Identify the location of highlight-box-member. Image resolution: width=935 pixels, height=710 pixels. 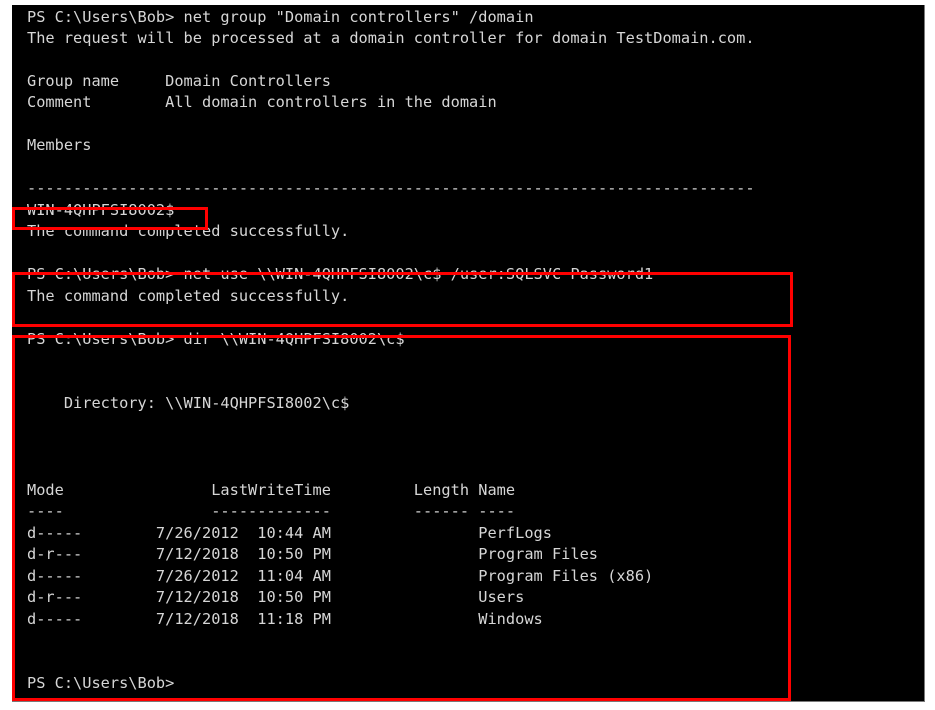
(110, 218).